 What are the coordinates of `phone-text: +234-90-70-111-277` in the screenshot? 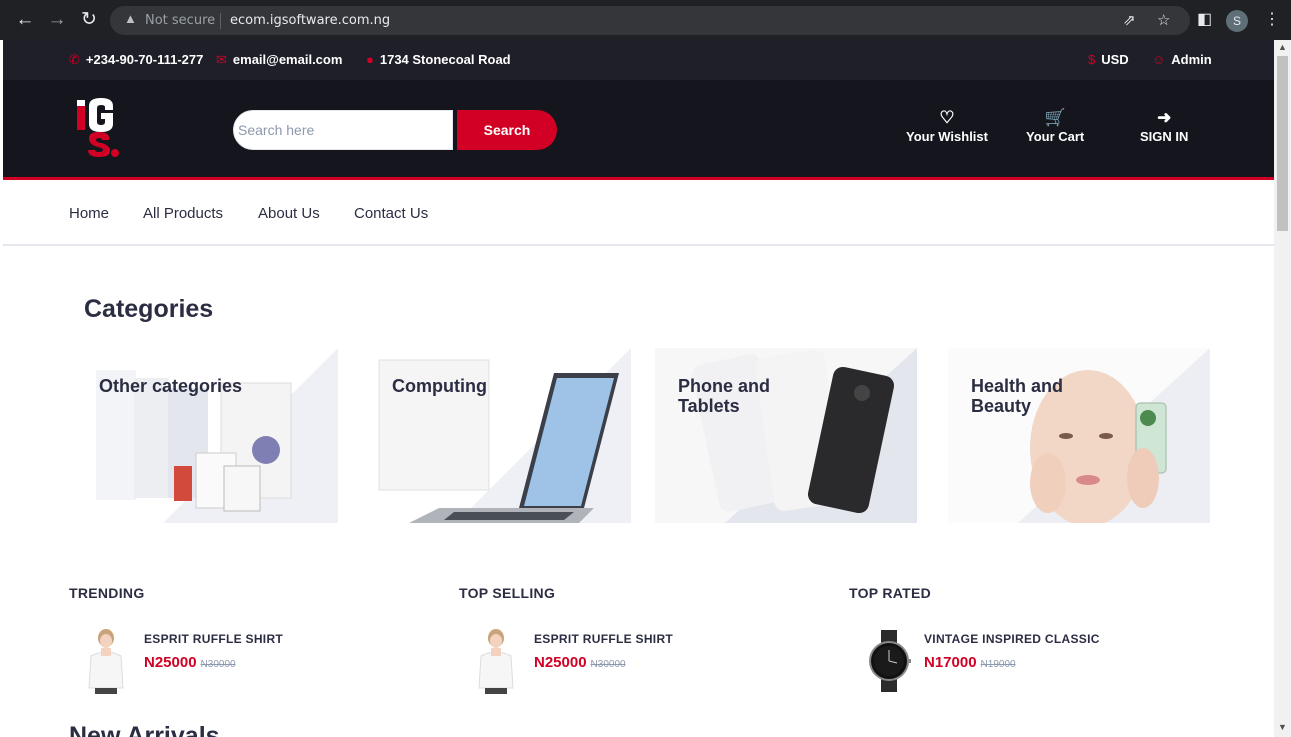 It's located at (144, 59).